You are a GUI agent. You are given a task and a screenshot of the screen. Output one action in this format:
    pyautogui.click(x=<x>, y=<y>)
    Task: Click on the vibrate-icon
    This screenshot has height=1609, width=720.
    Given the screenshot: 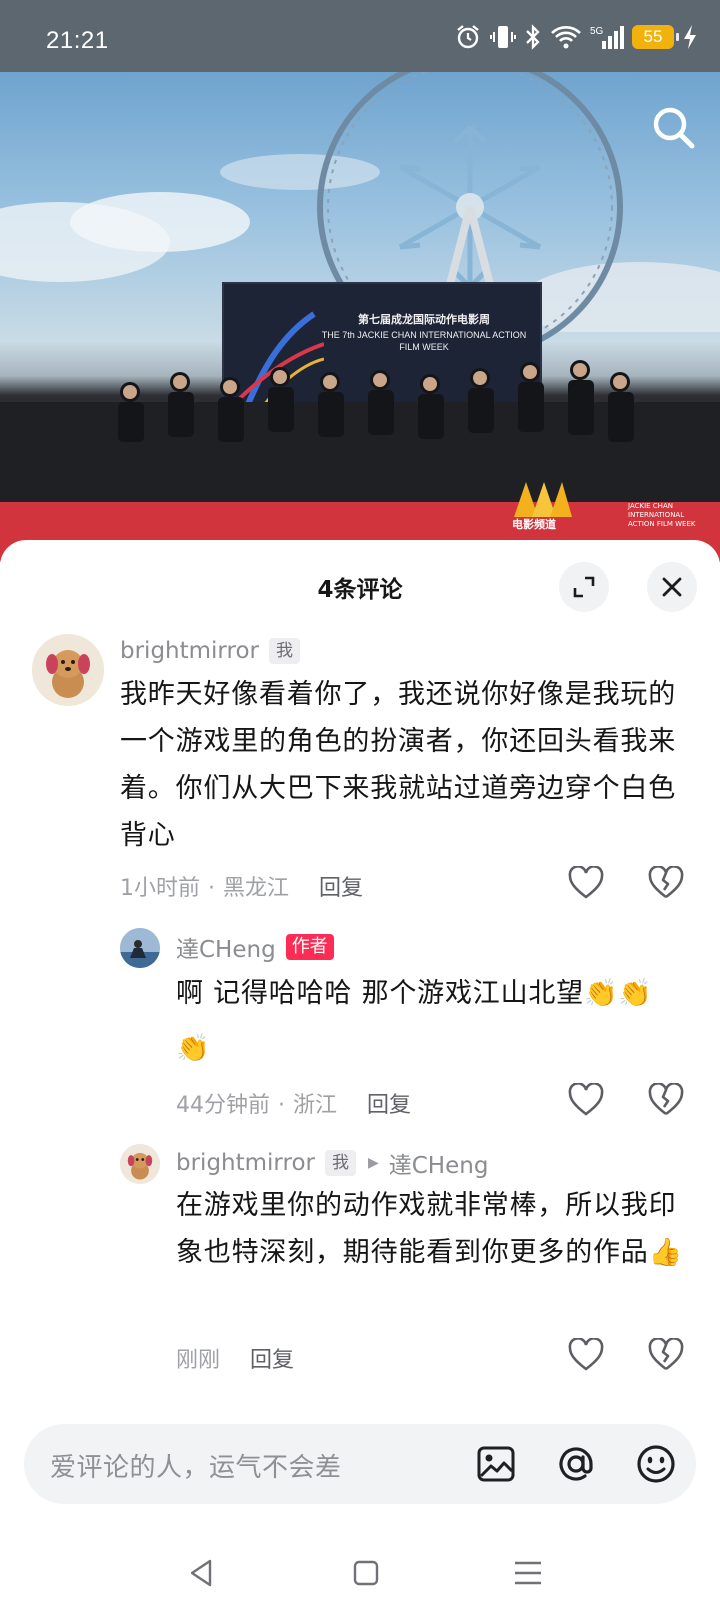 What is the action you would take?
    pyautogui.click(x=503, y=37)
    